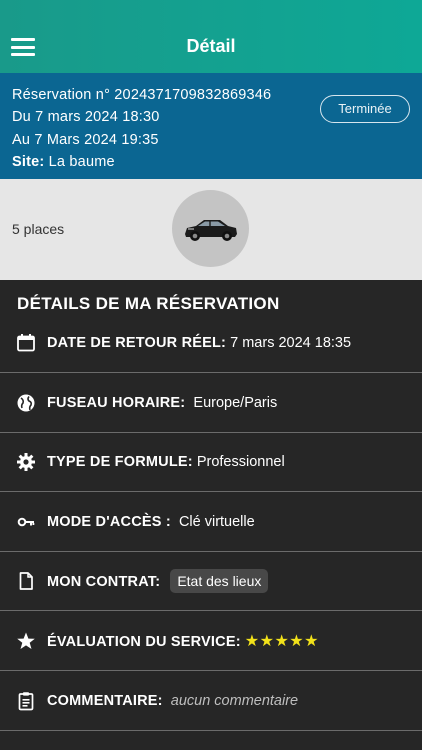 This screenshot has width=422, height=750. What do you see at coordinates (144, 642) in the screenshot?
I see `rating-label: ÉVALUATION DU SERVICE:` at bounding box center [144, 642].